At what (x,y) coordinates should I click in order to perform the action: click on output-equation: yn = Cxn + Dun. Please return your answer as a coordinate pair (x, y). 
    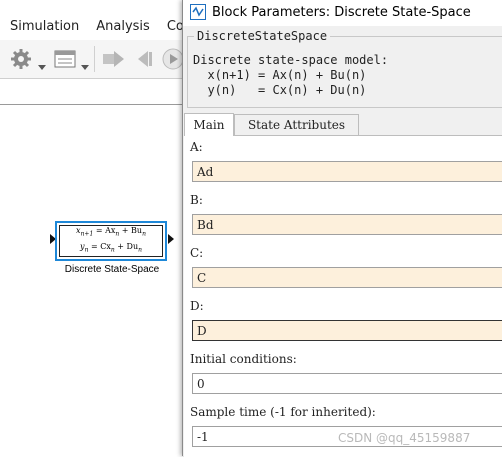
    Looking at the image, I should click on (111, 248).